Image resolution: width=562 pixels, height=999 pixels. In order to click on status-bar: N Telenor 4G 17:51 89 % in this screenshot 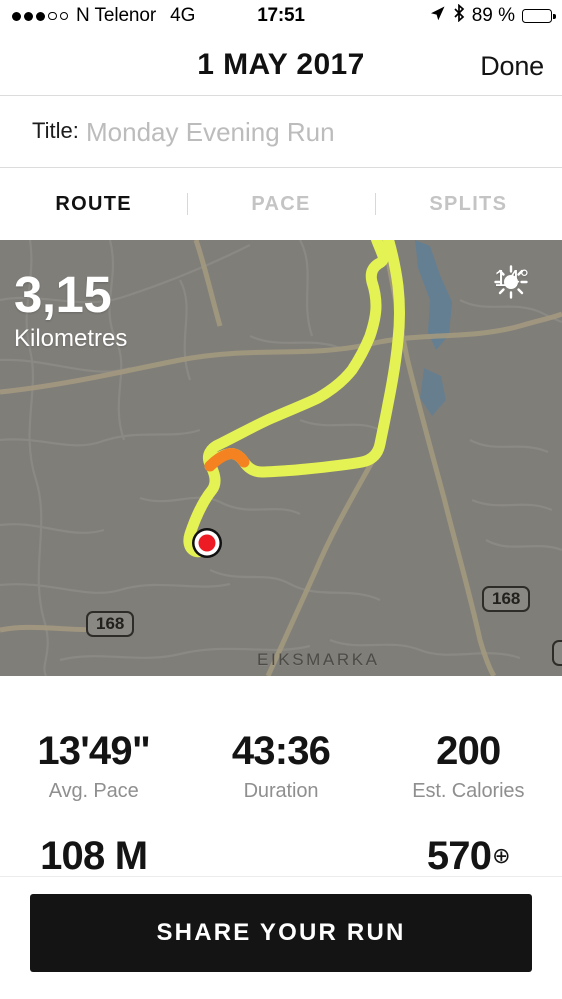, I will do `click(281, 16)`.